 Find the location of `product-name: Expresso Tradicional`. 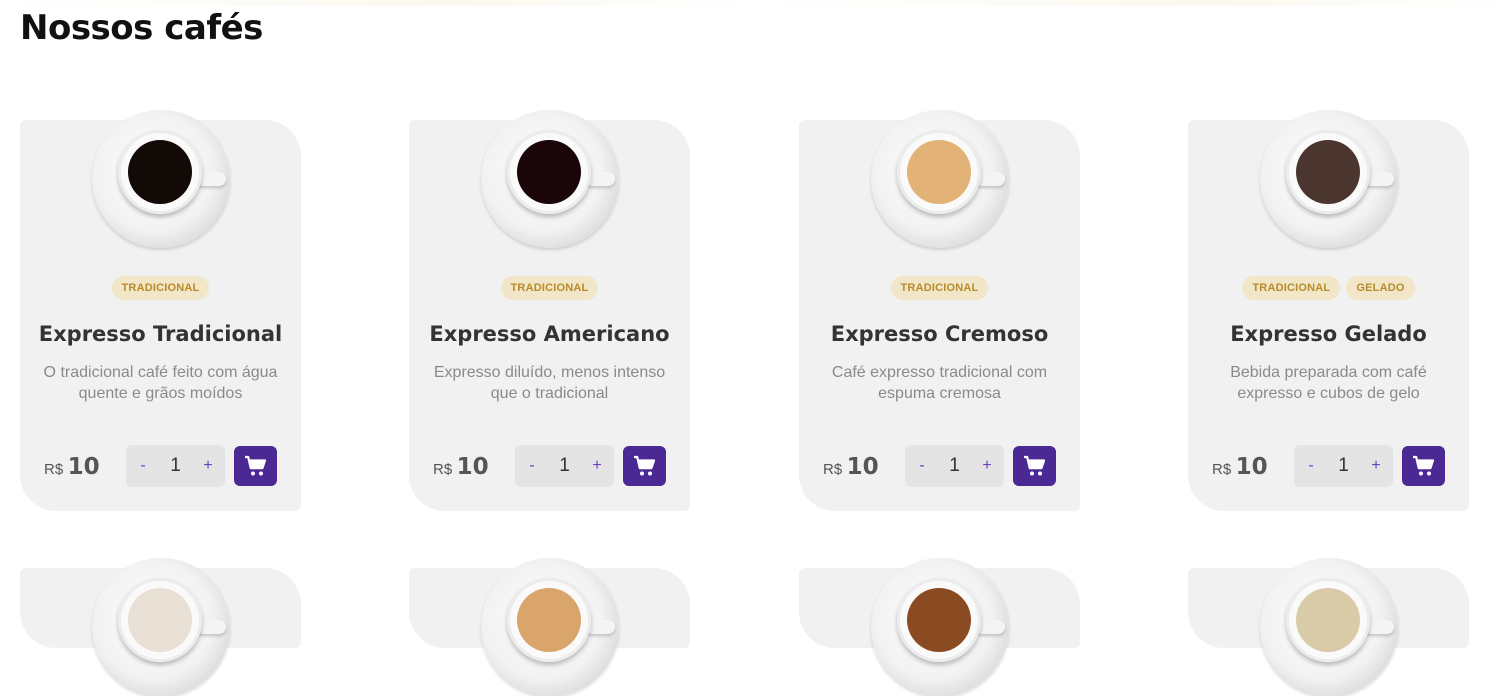

product-name: Expresso Tradicional is located at coordinates (160, 334).